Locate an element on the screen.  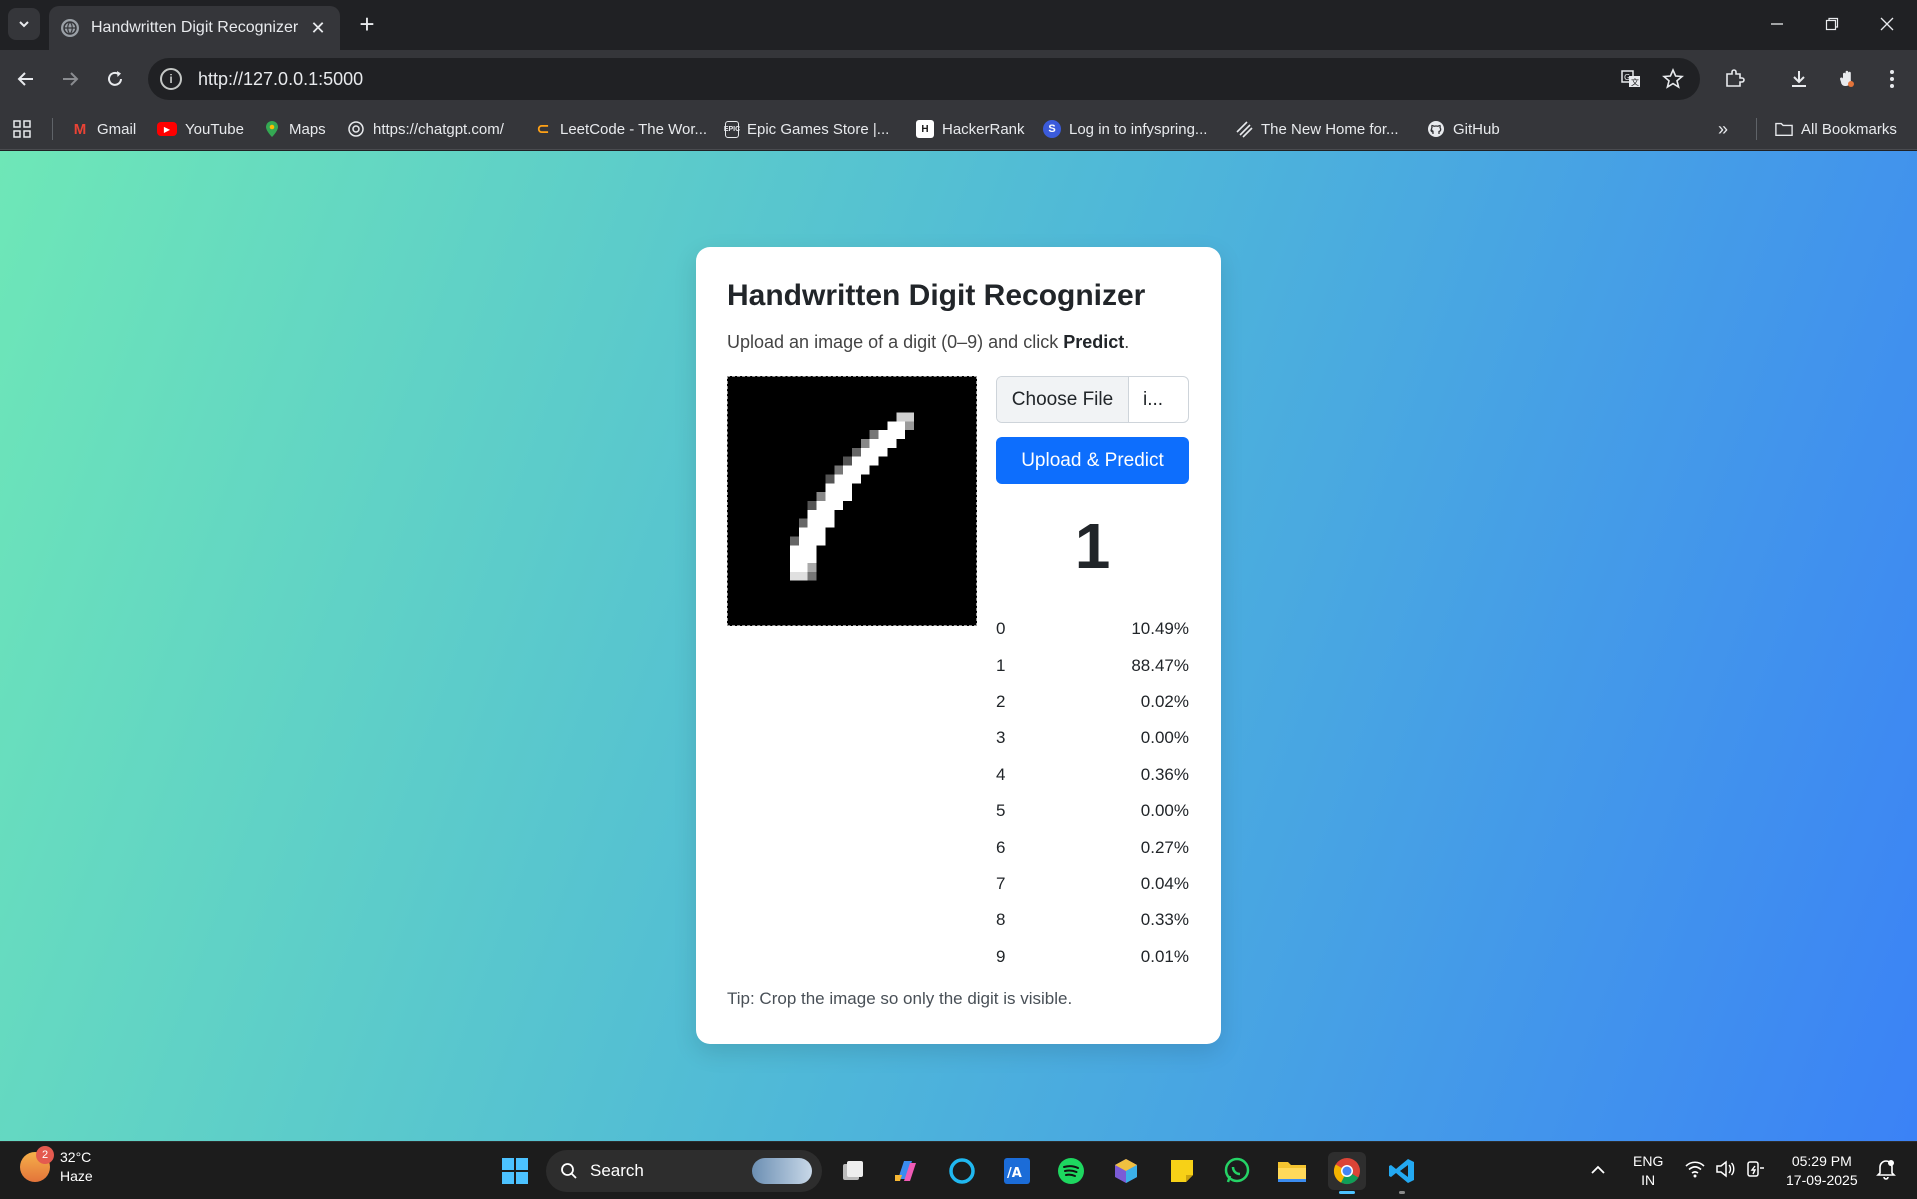
reload-button is located at coordinates (115, 79).